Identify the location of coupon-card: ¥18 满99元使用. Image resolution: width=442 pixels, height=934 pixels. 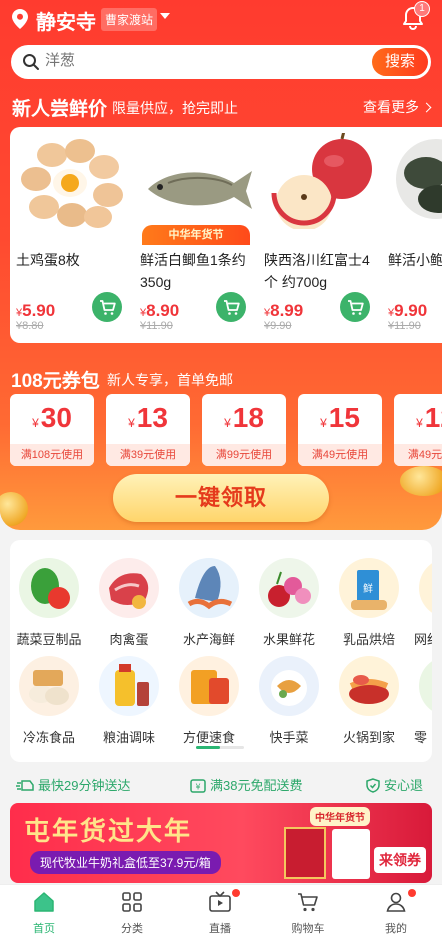
(244, 430).